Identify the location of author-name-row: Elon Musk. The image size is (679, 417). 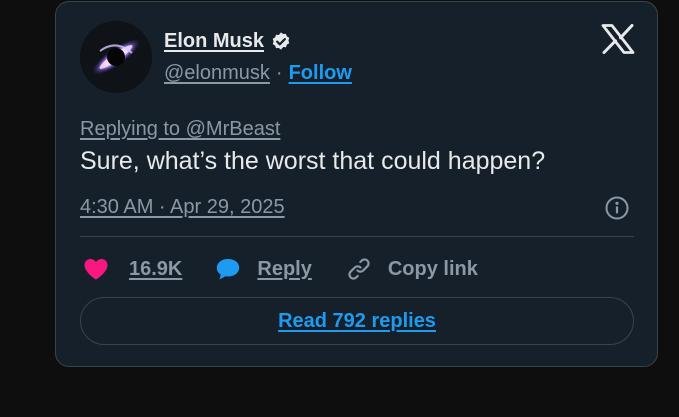
(228, 41).